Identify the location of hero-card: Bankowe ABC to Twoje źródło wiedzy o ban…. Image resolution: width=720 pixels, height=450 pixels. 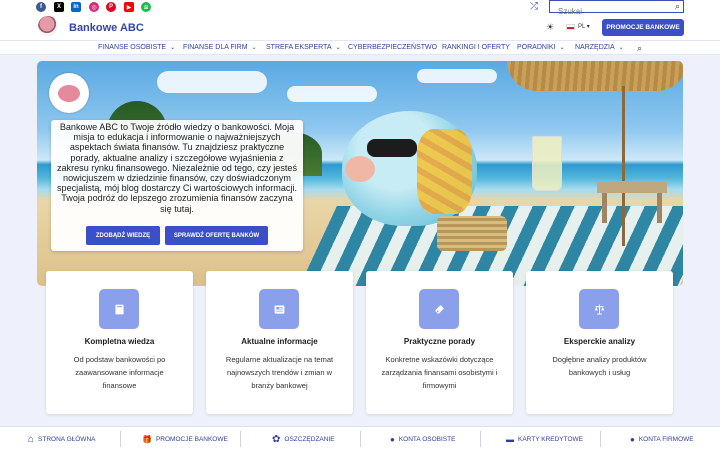
(177, 185).